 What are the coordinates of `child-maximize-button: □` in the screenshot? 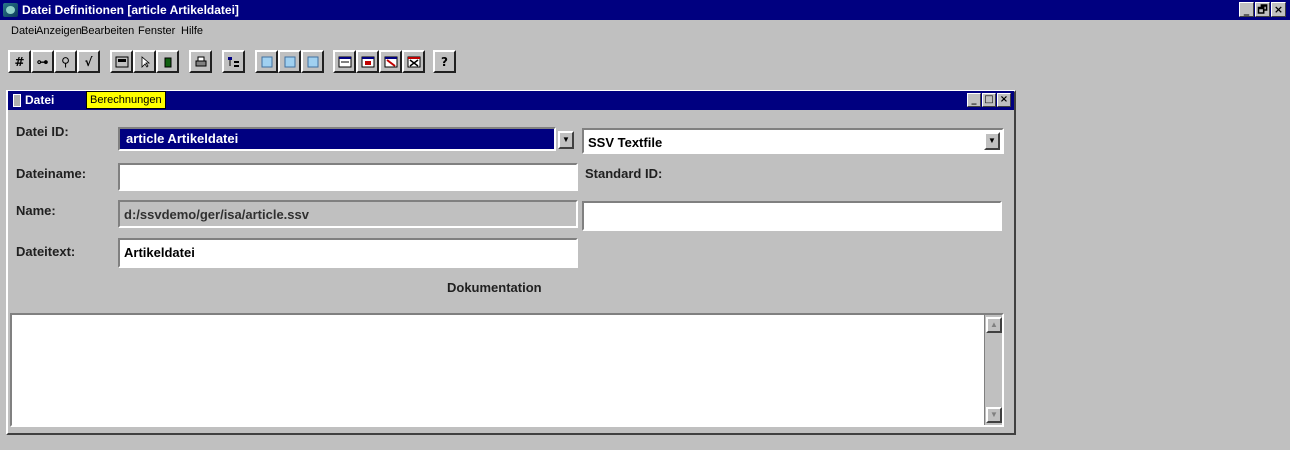 It's located at (989, 100).